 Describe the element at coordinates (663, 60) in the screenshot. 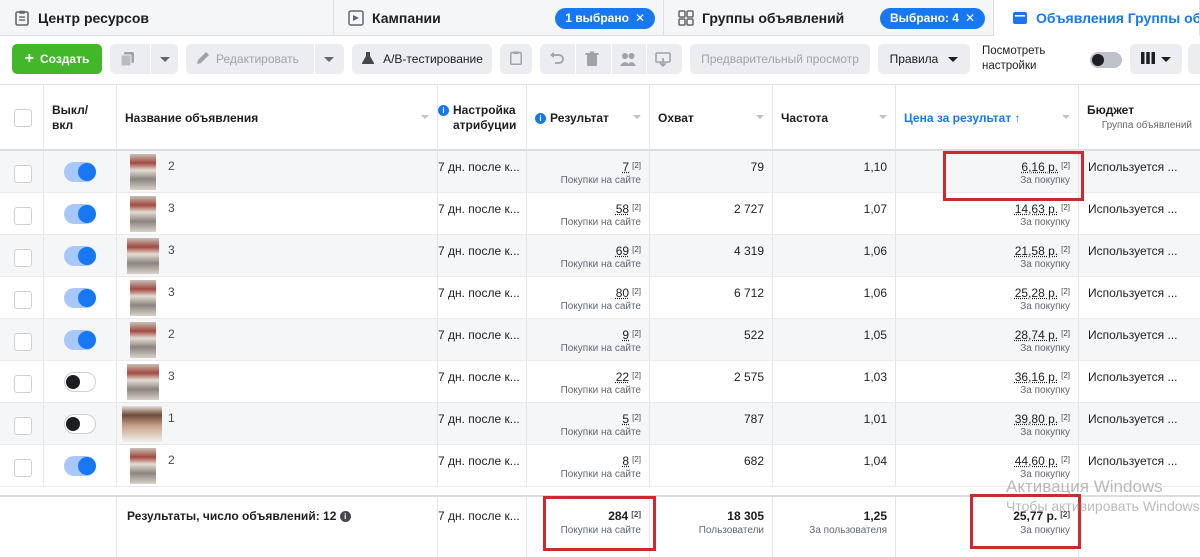

I see `share-icon` at that location.